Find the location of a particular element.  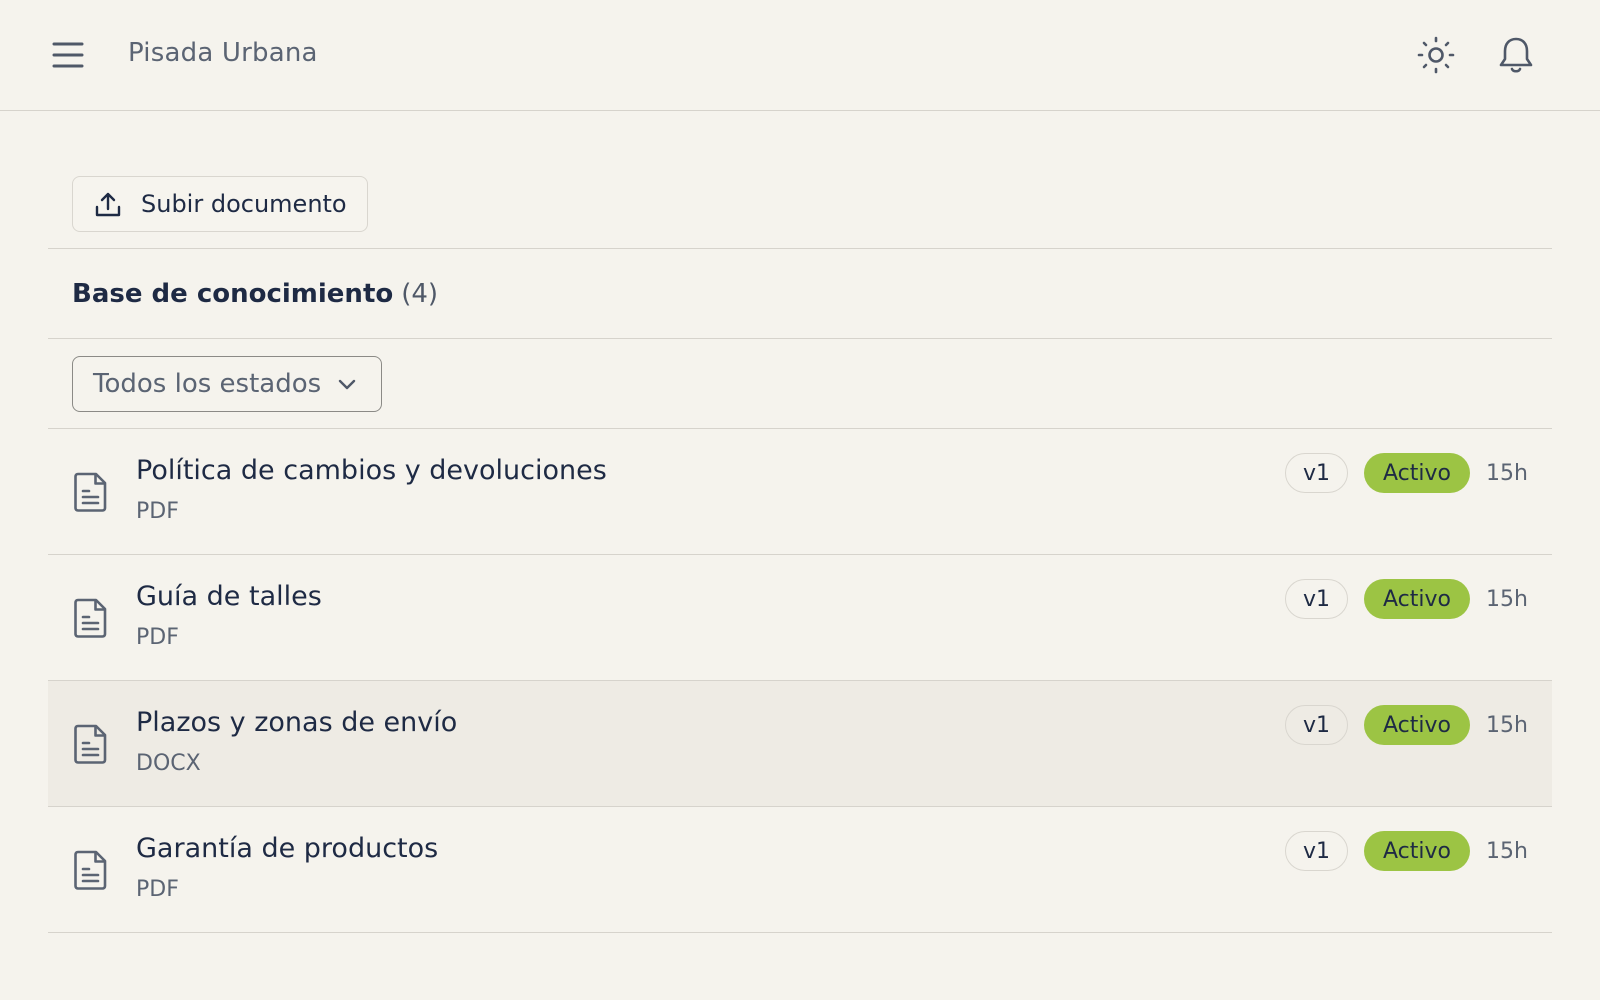

theme-toggle-button is located at coordinates (1436, 55).